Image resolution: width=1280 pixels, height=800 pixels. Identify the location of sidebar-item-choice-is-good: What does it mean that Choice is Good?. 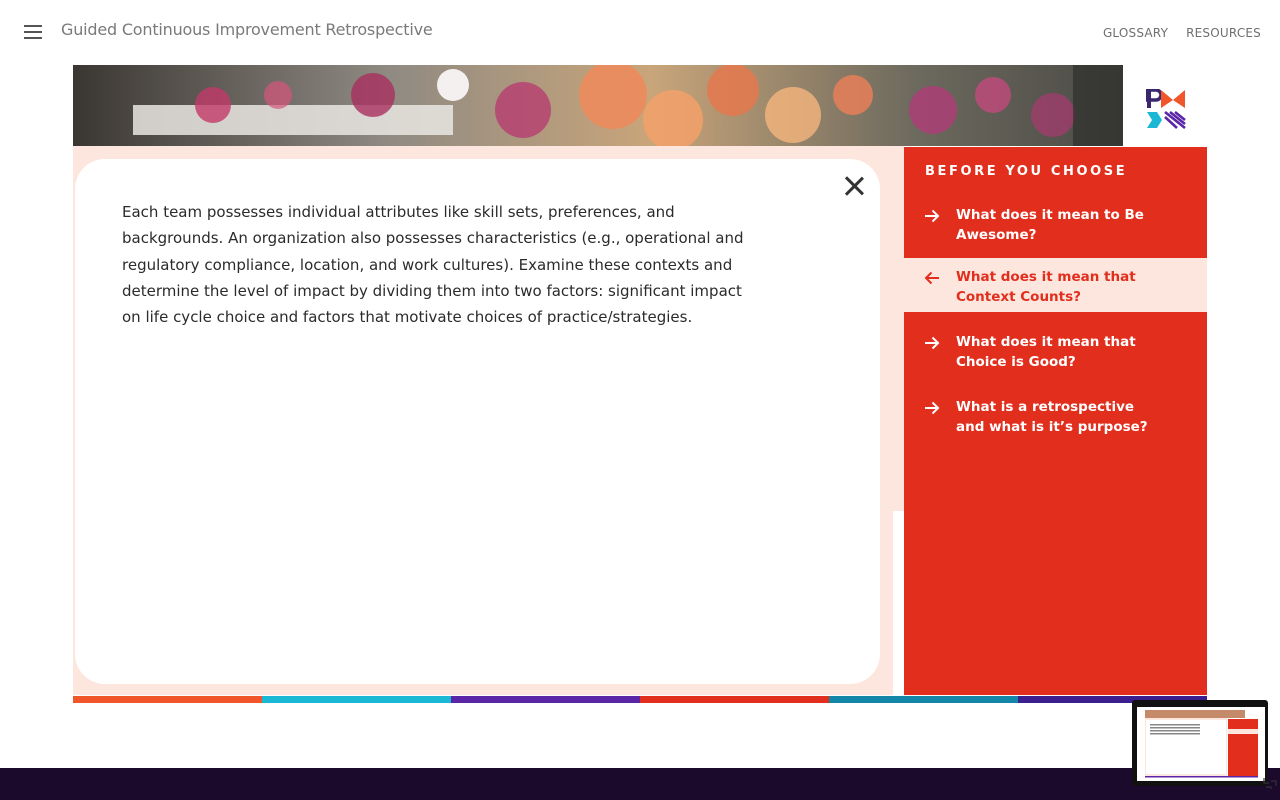
(1055, 355).